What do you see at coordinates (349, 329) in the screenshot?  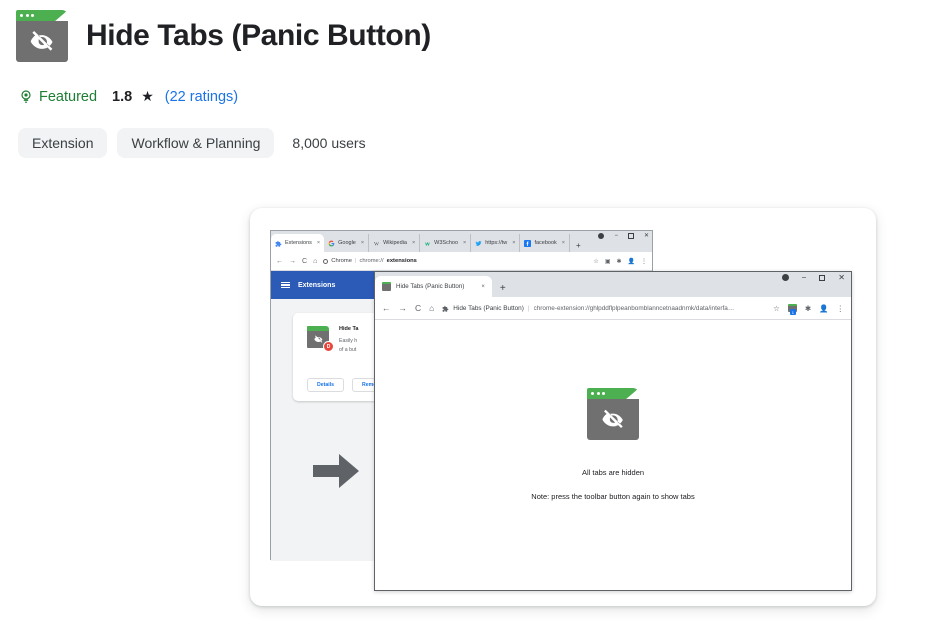 I see `extension-card-name: Hide Ta` at bounding box center [349, 329].